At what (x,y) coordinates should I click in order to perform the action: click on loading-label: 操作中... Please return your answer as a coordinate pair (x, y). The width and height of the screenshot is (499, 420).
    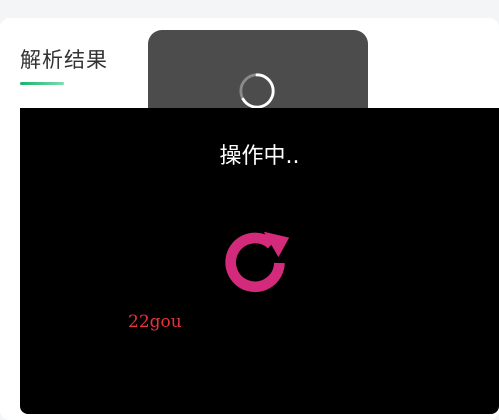
    Looking at the image, I should click on (259, 156).